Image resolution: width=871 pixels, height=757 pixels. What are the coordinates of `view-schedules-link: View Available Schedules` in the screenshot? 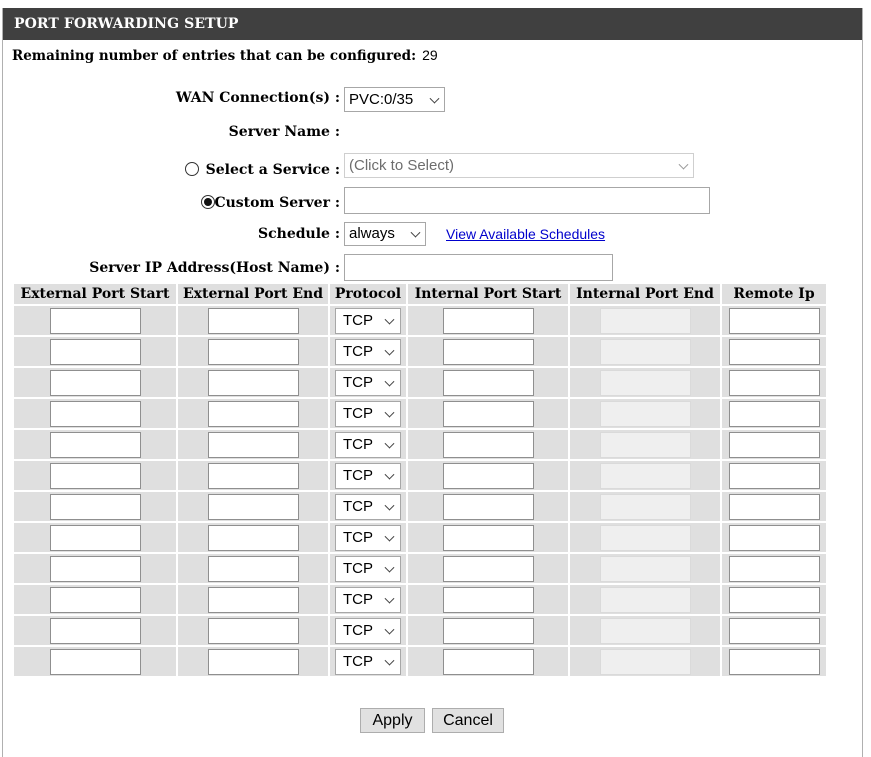 It's located at (525, 234).